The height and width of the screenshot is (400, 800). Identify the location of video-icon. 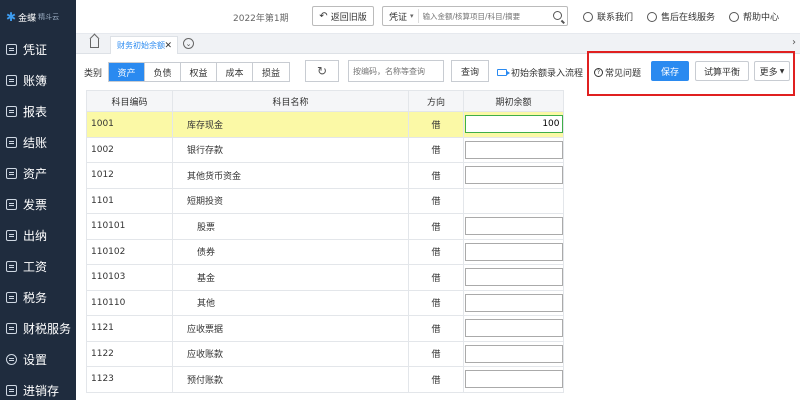
(503, 72).